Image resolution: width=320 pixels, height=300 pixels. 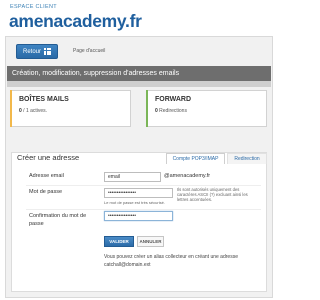 What do you see at coordinates (11, 108) in the screenshot?
I see `mailboxes-accent` at bounding box center [11, 108].